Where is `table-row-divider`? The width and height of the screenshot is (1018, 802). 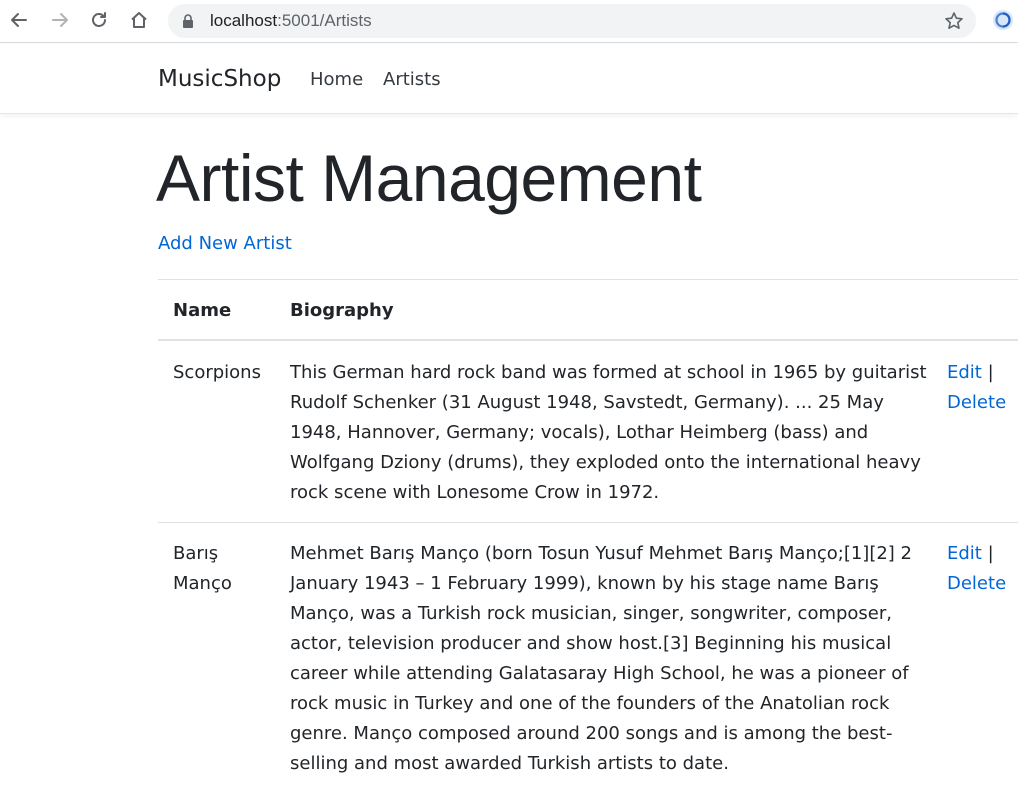 table-row-divider is located at coordinates (588, 522).